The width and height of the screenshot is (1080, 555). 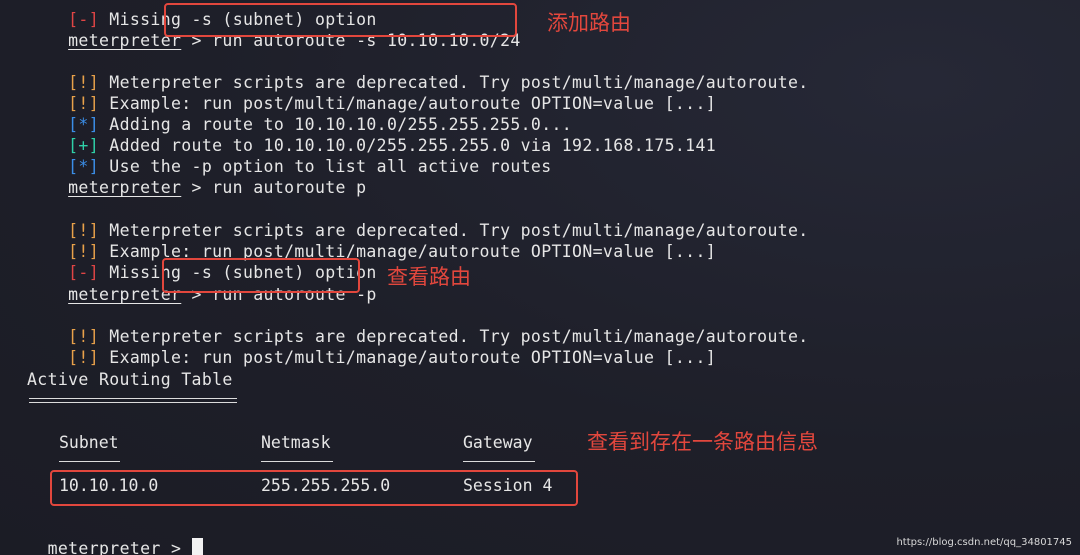 What do you see at coordinates (109, 485) in the screenshot?
I see `cell-subnet: 10.10.10.0` at bounding box center [109, 485].